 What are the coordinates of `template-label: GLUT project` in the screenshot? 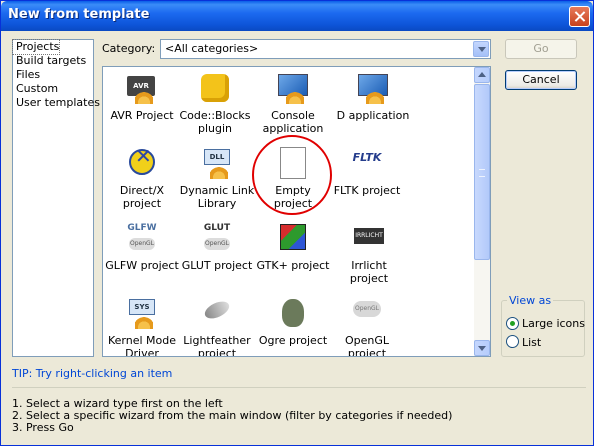 It's located at (217, 265).